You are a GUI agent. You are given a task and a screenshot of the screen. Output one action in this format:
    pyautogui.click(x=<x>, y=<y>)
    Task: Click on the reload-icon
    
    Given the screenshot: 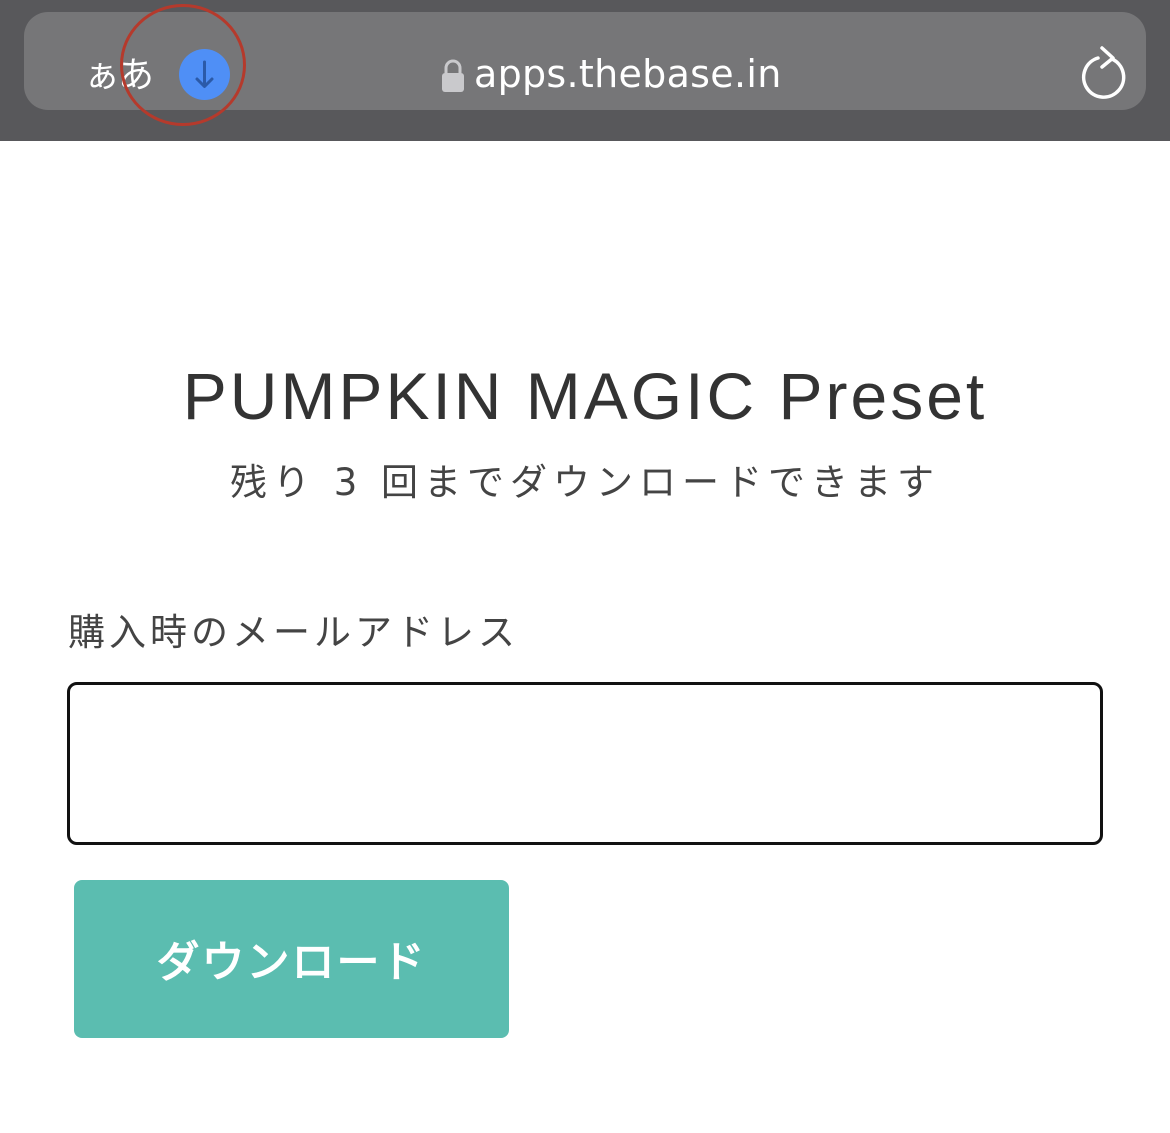 What is the action you would take?
    pyautogui.click(x=1104, y=73)
    